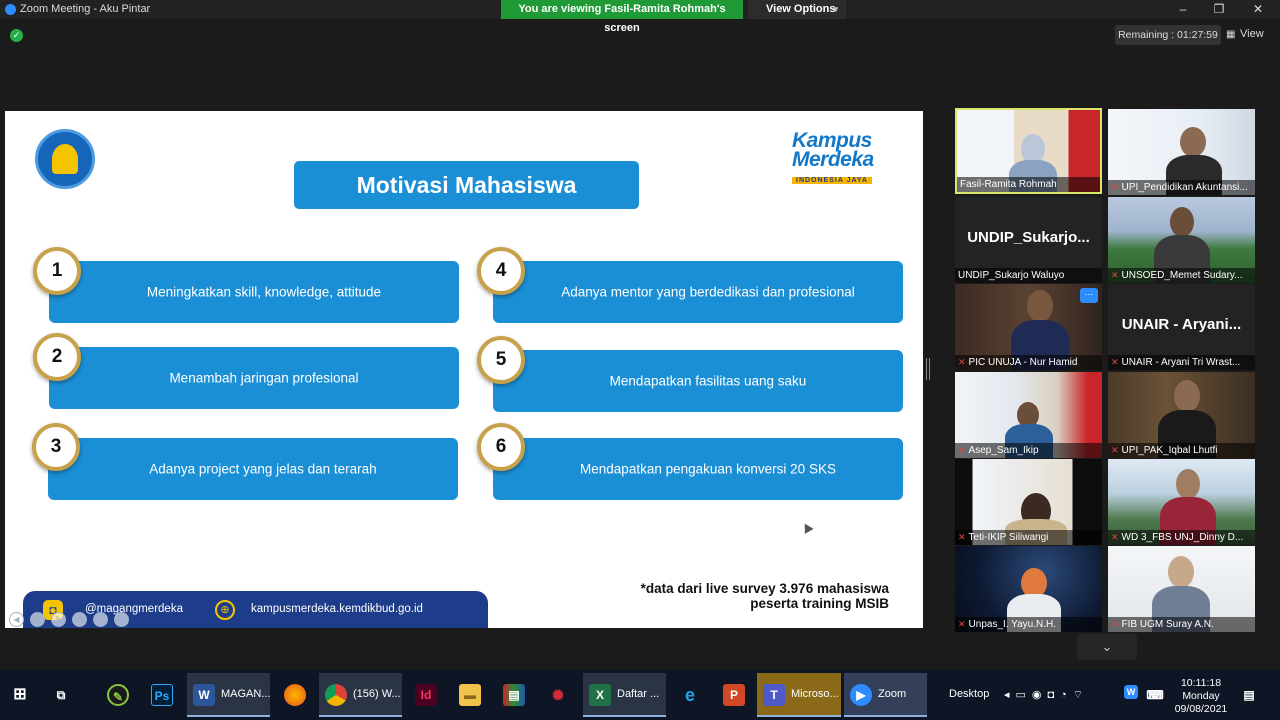  I want to click on taskbar-pin: ▬, so click(470, 695).